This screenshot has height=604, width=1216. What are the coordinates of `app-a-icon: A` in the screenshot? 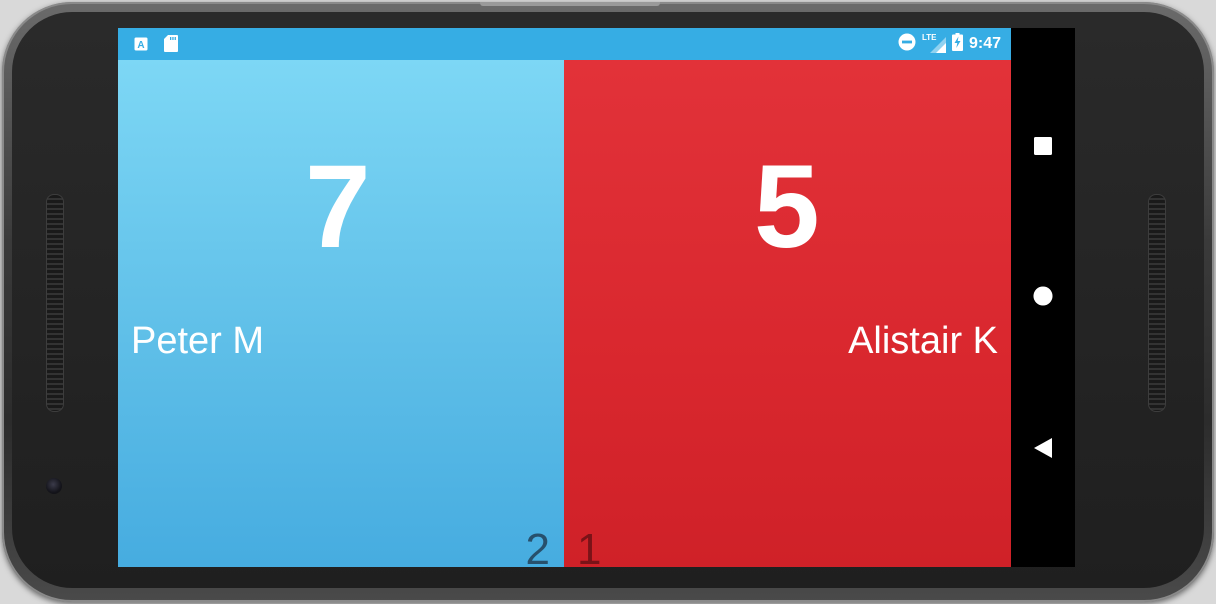 It's located at (141, 43).